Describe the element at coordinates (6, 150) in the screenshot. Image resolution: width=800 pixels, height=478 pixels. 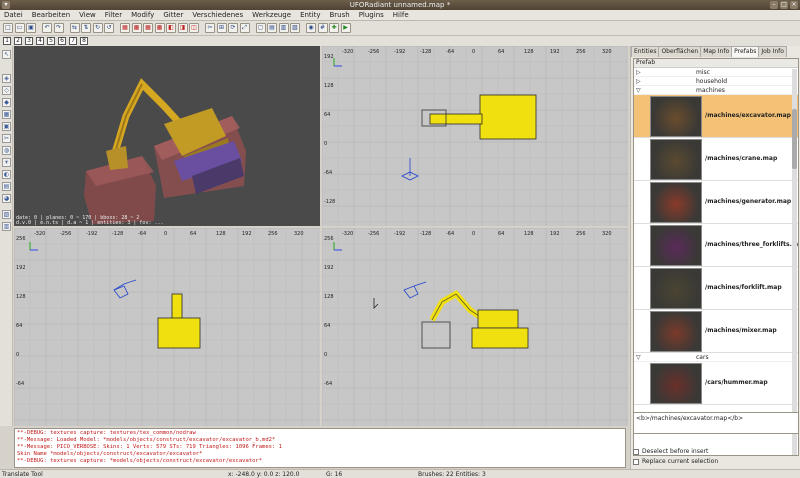
I see `entity-icon: ◍` at that location.